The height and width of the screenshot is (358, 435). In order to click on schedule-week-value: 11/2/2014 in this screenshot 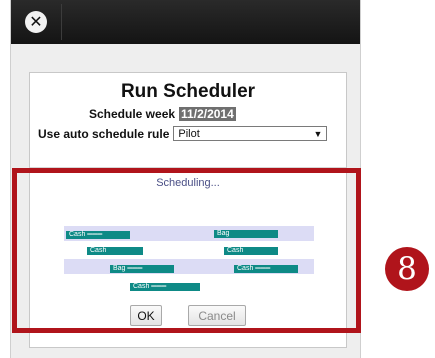, I will do `click(207, 114)`.